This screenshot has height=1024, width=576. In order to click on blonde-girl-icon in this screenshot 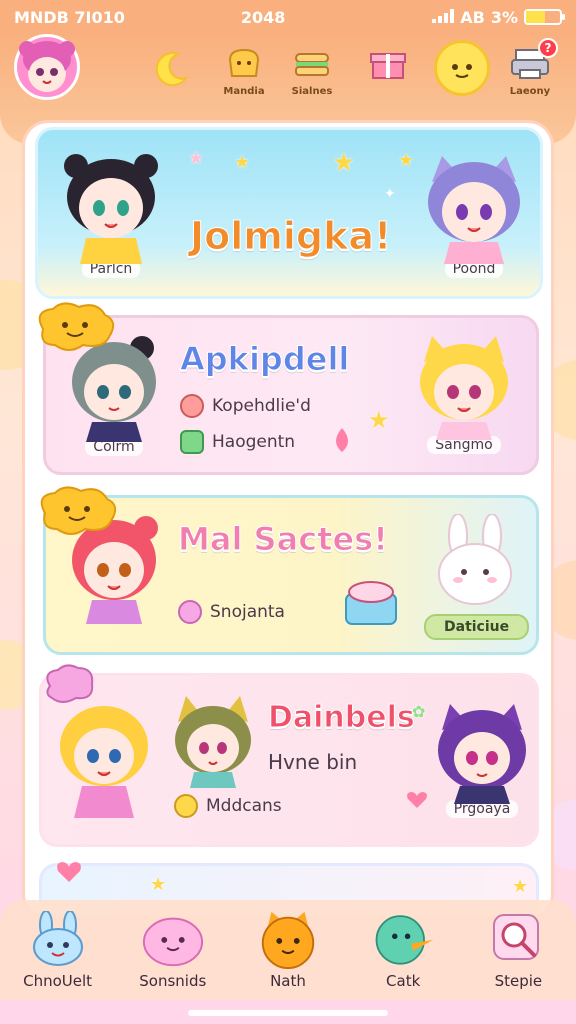, I will do `click(104, 762)`.